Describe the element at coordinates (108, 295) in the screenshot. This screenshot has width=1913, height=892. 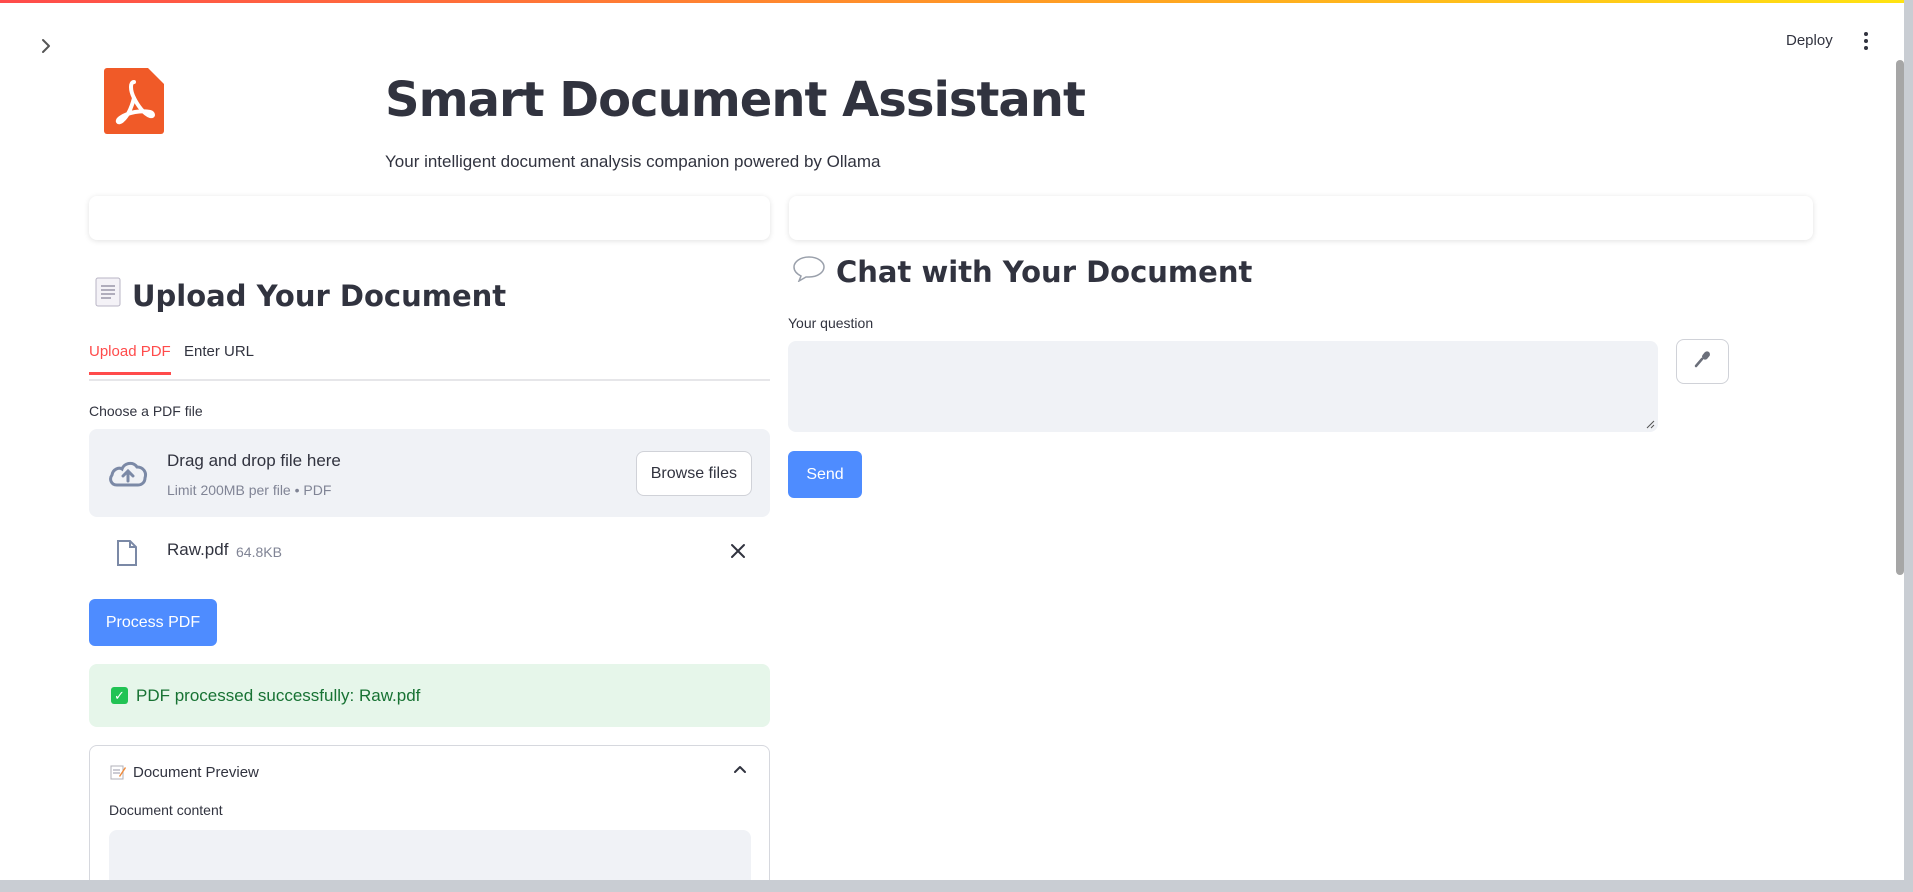
I see `document-icon` at that location.